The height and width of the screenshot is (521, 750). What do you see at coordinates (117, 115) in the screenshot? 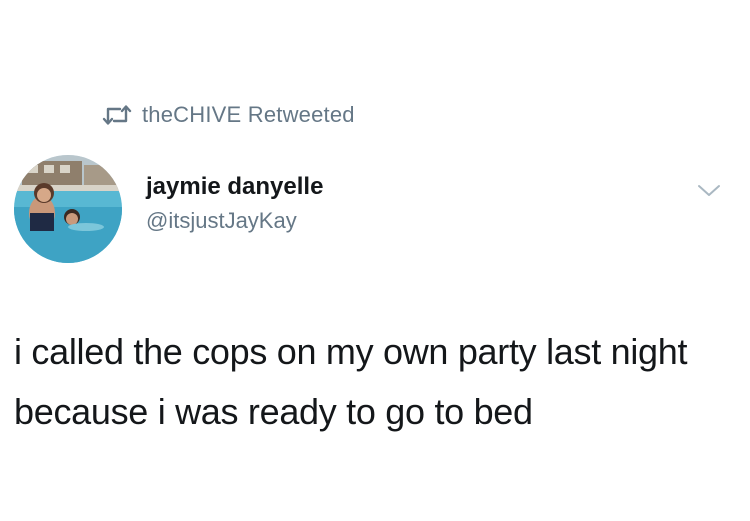
I see `retweet-icon` at bounding box center [117, 115].